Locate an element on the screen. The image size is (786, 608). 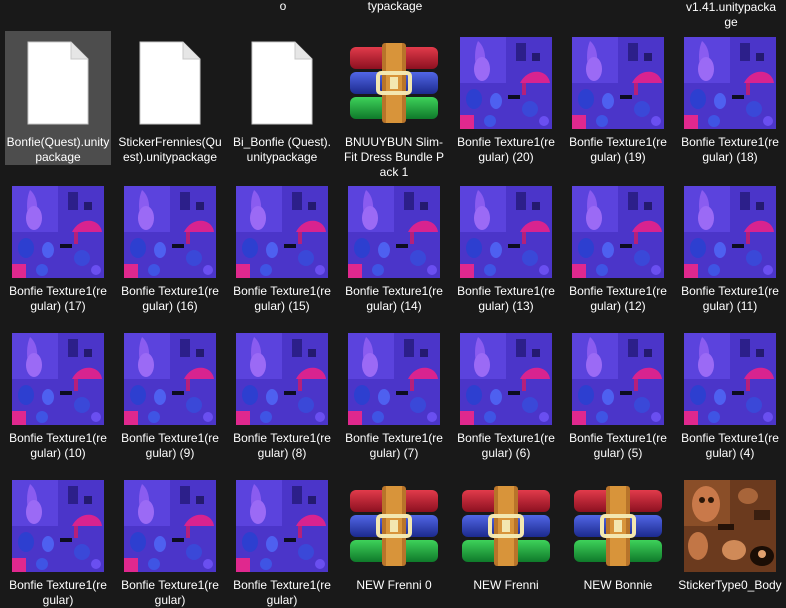
file-label: Bonfie Texture1(regular) (12) is located at coordinates (618, 298).